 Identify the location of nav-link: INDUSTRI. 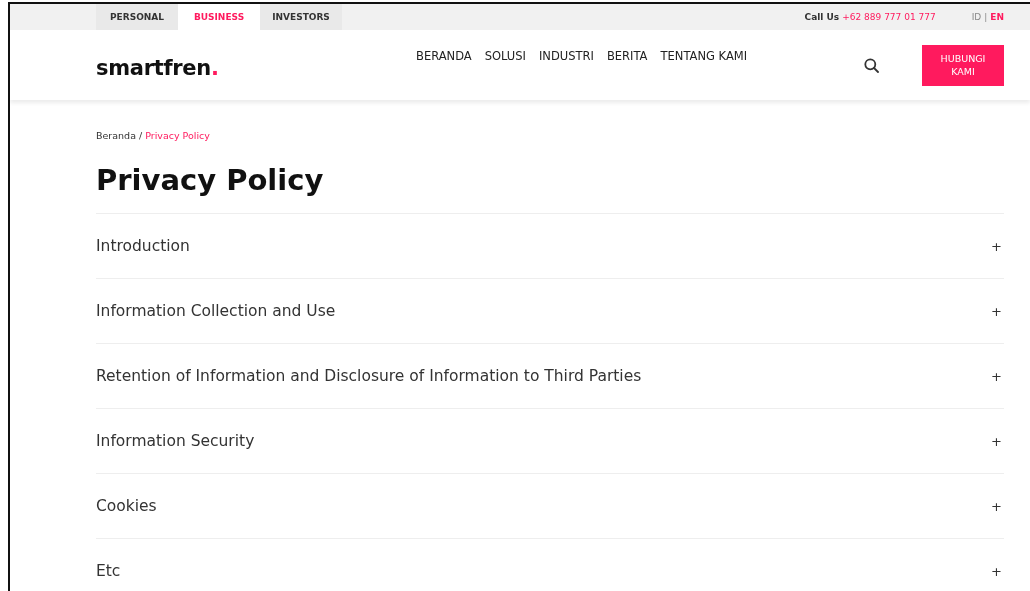
(566, 56).